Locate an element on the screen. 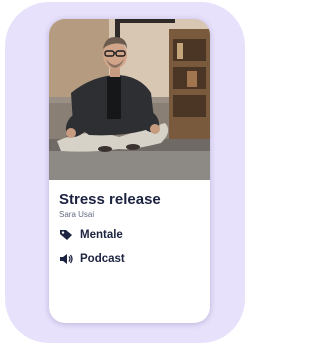  tag-icon is located at coordinates (66, 235).